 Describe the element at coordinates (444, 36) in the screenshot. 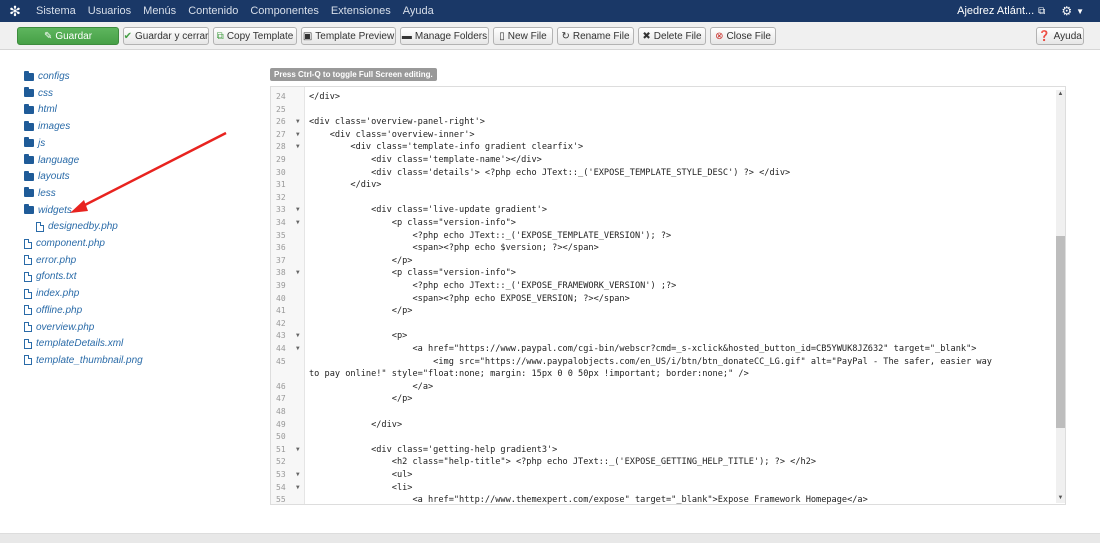

I see `manage-folders-button: ▬ Manage Folders` at that location.